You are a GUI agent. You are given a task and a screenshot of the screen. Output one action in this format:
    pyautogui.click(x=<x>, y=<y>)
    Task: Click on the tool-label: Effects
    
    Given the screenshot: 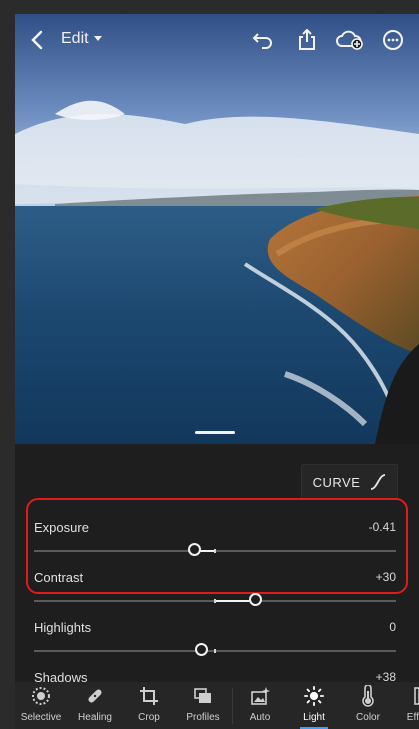 What is the action you would take?
    pyautogui.click(x=412, y=717)
    